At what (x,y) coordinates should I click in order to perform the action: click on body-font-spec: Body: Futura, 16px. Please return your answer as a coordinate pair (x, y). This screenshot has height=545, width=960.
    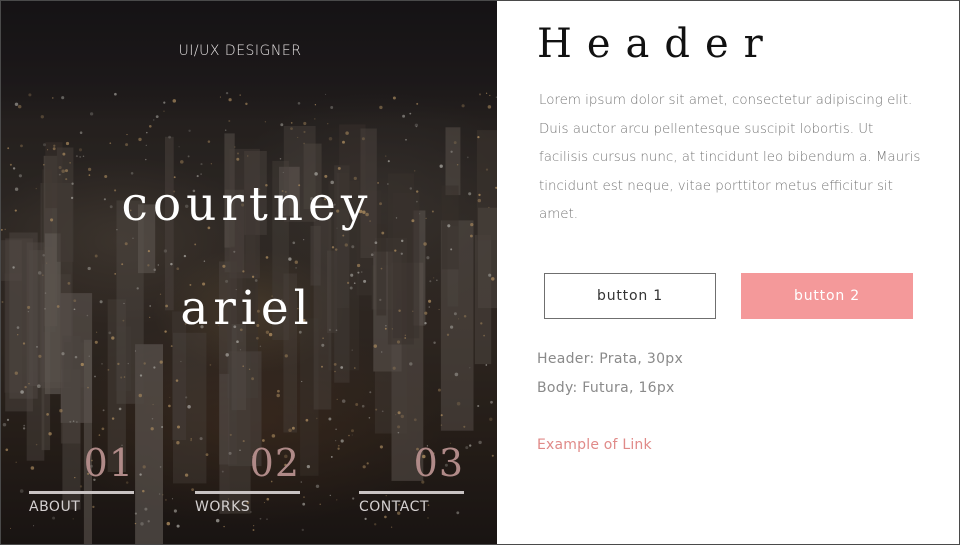
    Looking at the image, I should click on (606, 388).